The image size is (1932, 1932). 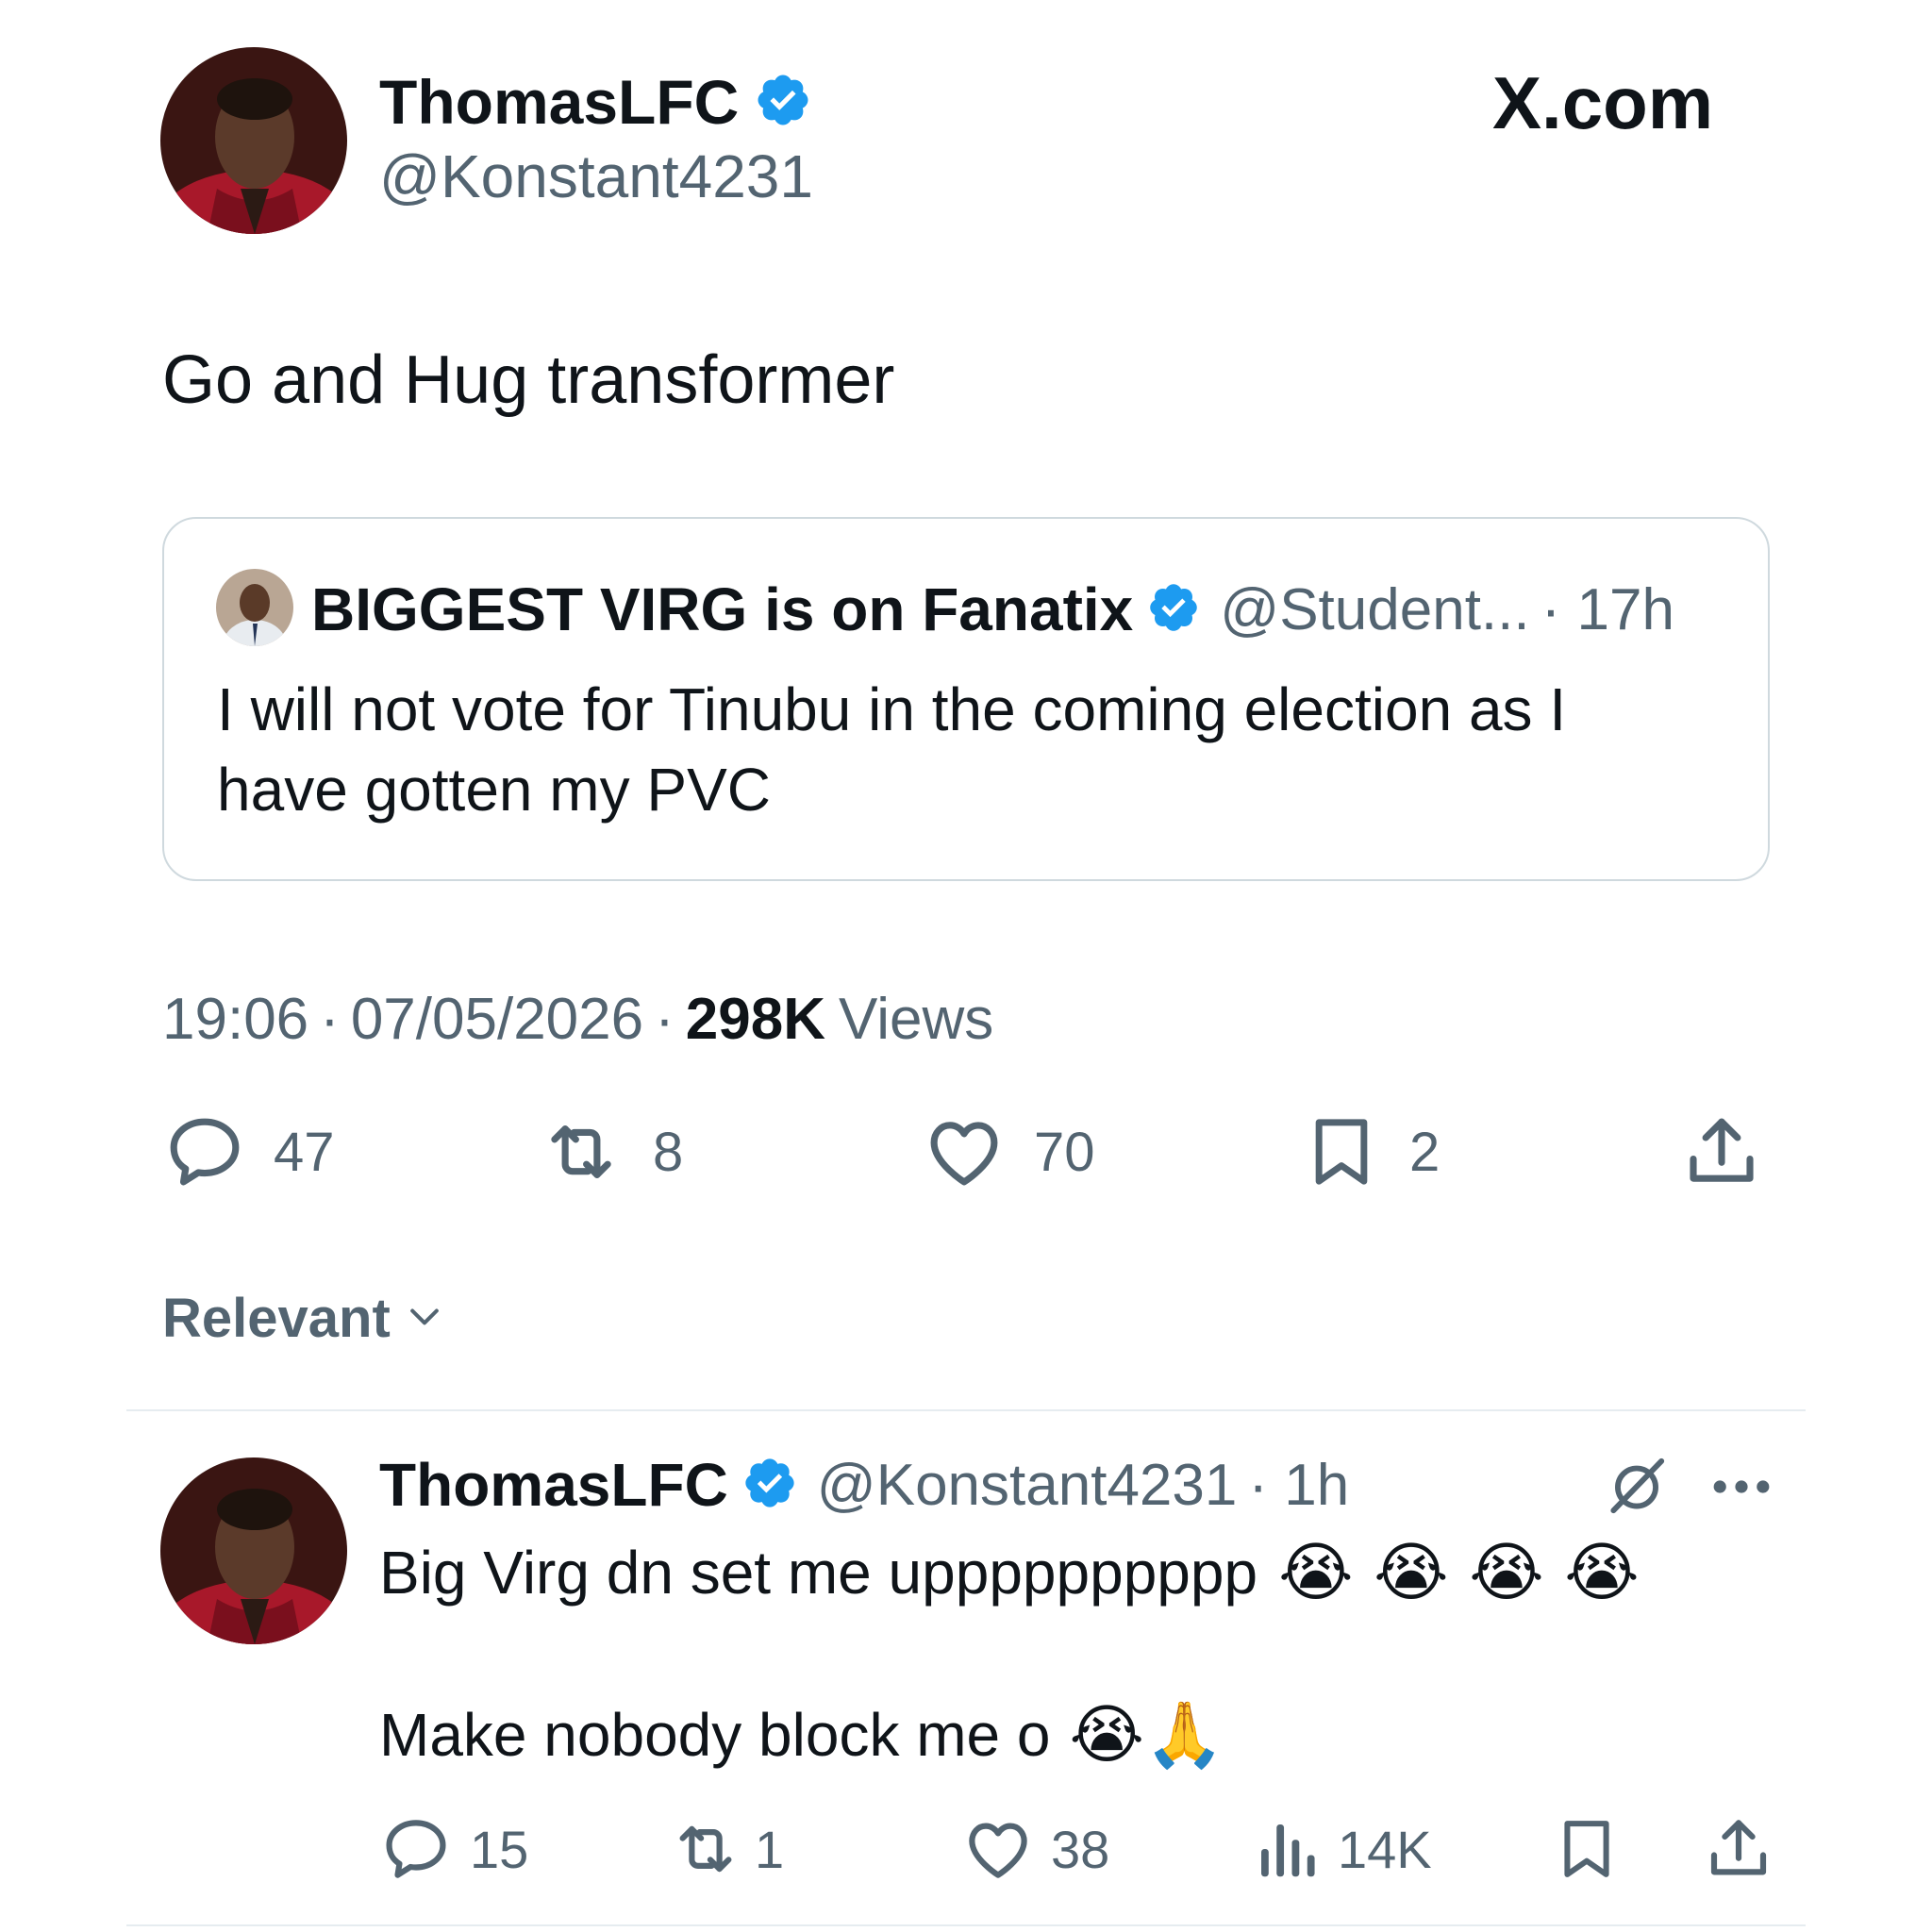 What do you see at coordinates (770, 1849) in the screenshot?
I see `reply-repost-count: 1` at bounding box center [770, 1849].